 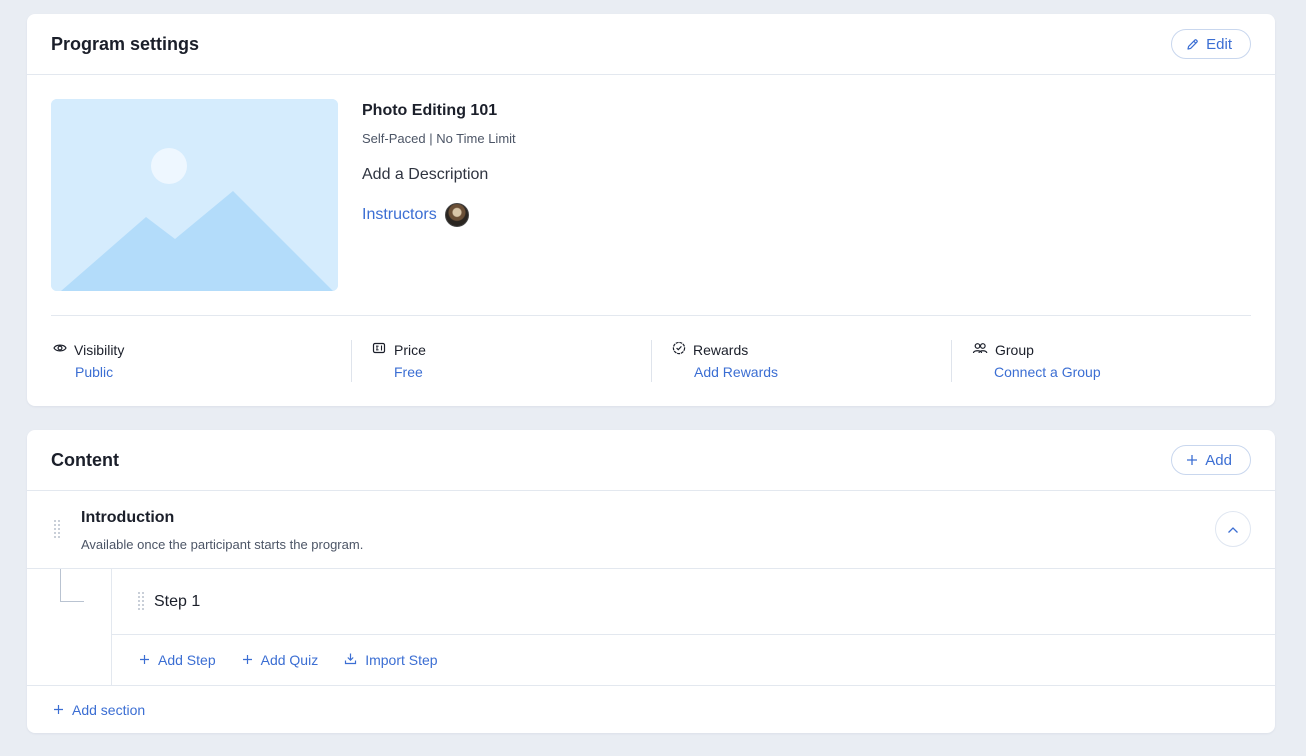 I want to click on download-icon, so click(x=350, y=660).